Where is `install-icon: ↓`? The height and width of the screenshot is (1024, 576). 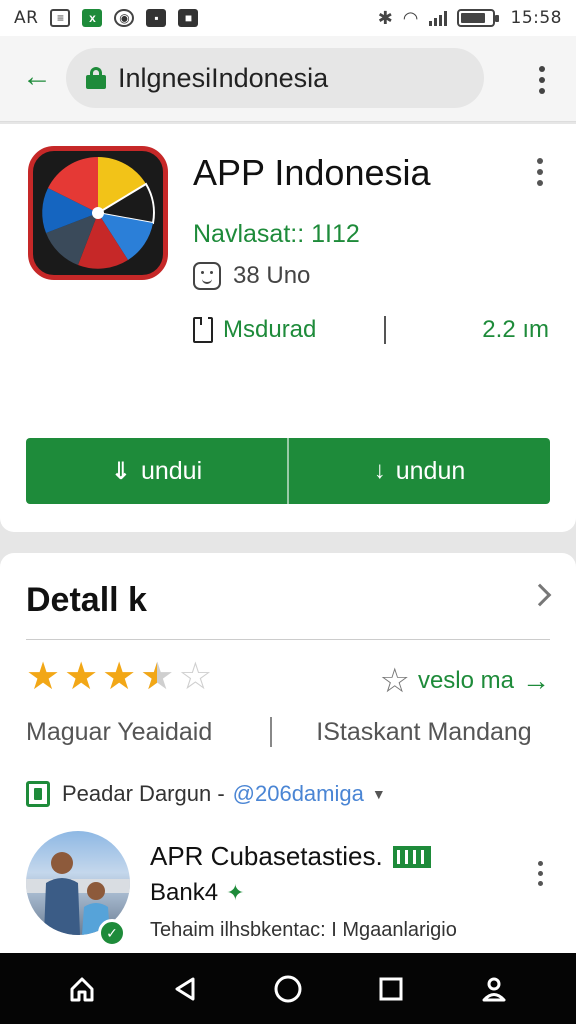
install-icon: ↓ is located at coordinates (379, 470).